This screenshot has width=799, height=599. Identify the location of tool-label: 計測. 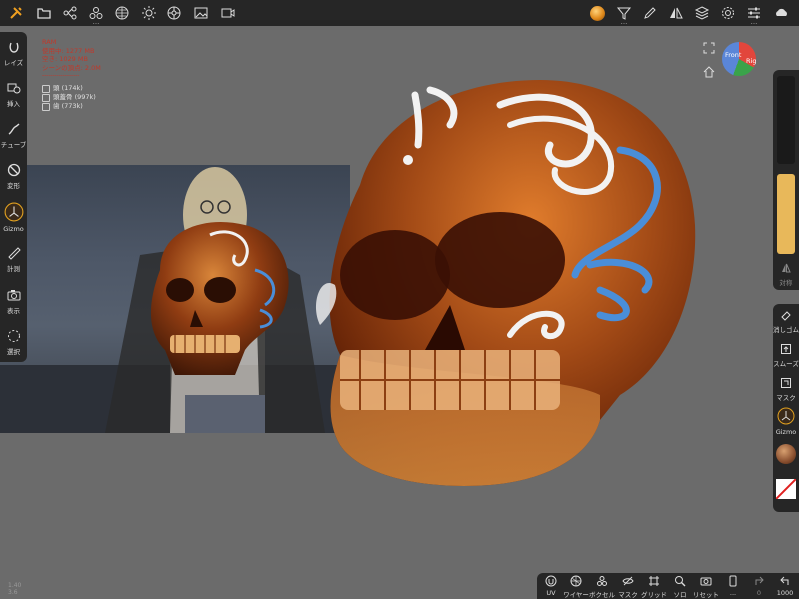
(13, 269).